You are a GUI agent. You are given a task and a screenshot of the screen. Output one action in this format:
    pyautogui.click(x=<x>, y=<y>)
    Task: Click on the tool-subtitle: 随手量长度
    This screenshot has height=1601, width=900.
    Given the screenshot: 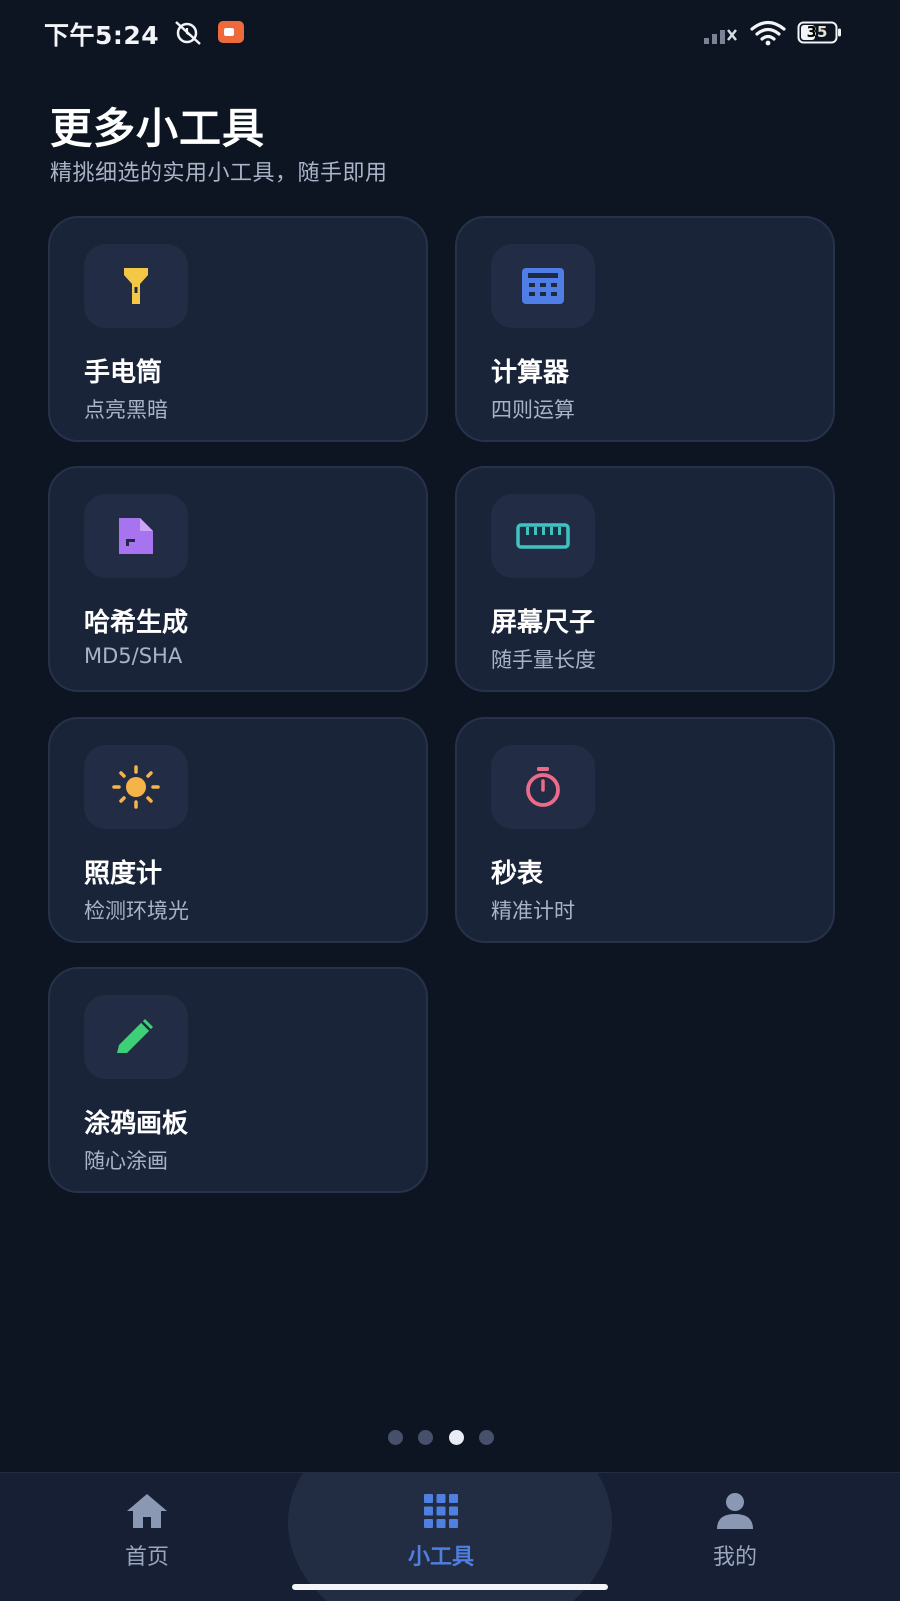 What is the action you would take?
    pyautogui.click(x=543, y=660)
    